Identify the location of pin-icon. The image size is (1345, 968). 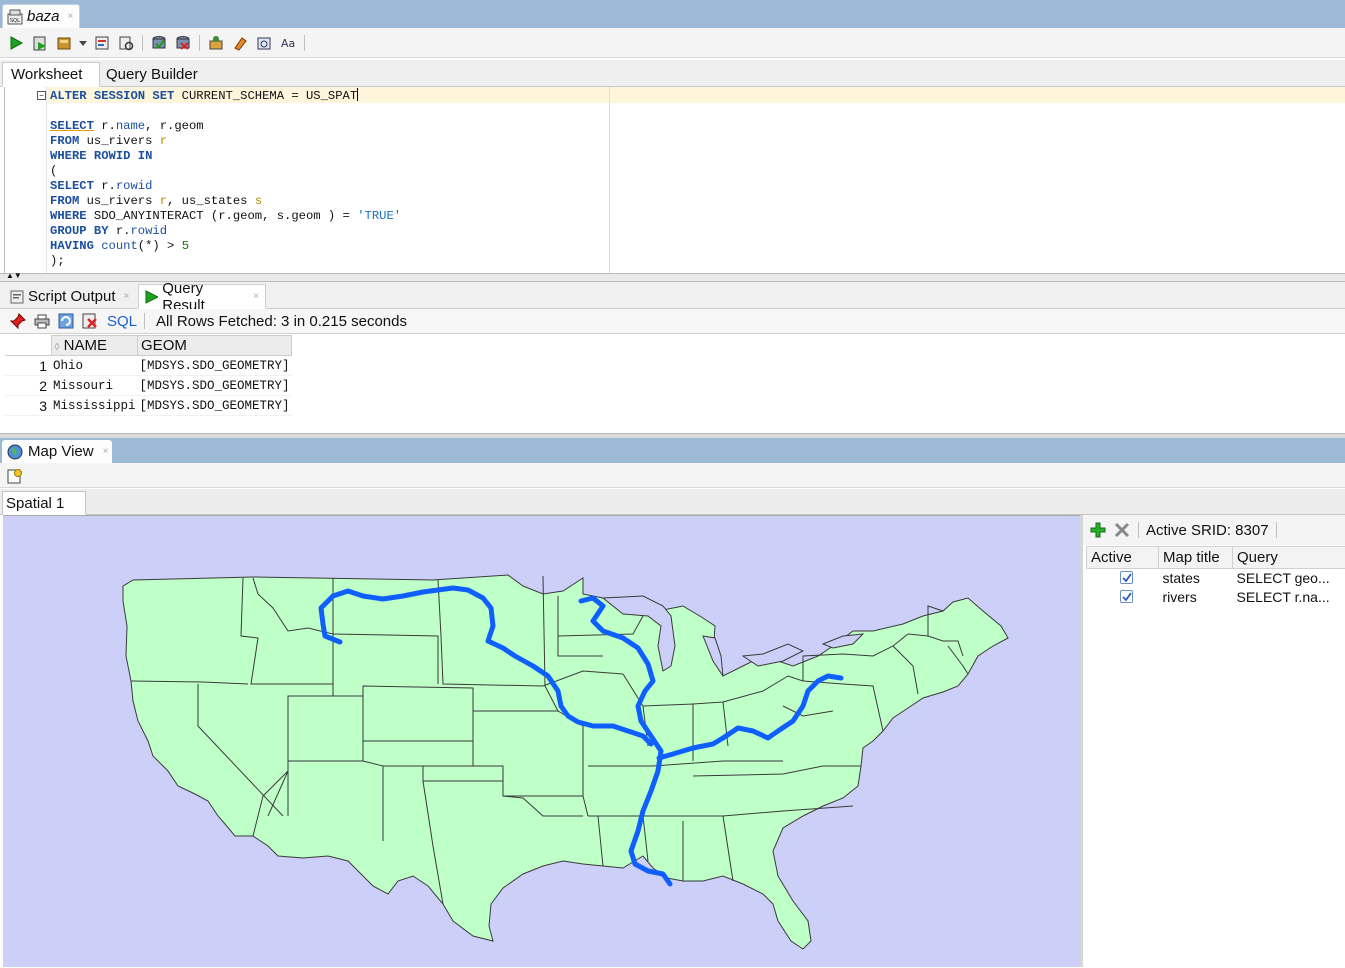
(18, 321).